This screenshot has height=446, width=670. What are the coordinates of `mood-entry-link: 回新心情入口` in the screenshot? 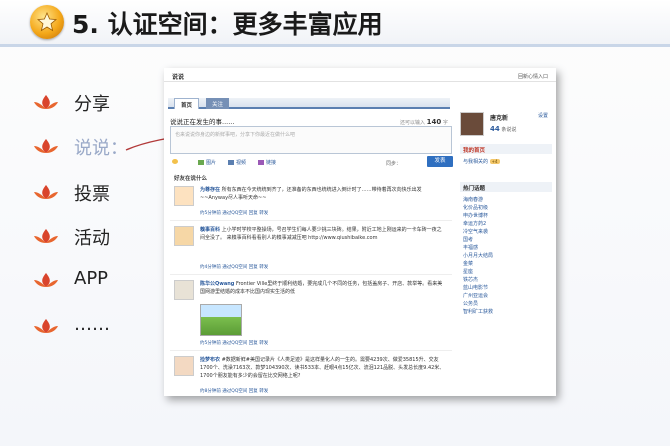 It's located at (533, 76).